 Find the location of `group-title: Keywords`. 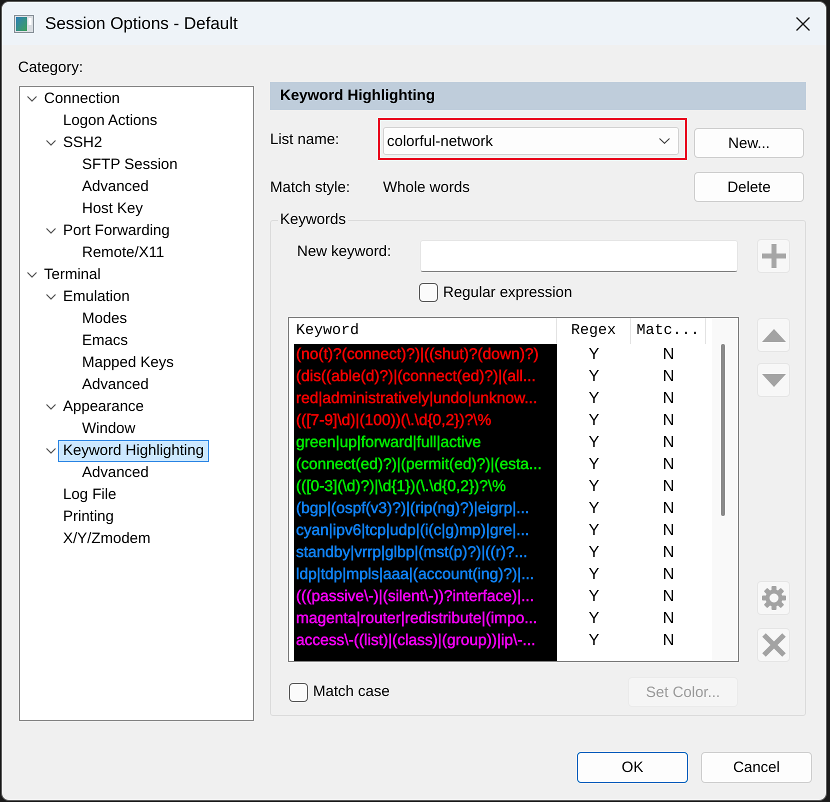

group-title: Keywords is located at coordinates (313, 220).